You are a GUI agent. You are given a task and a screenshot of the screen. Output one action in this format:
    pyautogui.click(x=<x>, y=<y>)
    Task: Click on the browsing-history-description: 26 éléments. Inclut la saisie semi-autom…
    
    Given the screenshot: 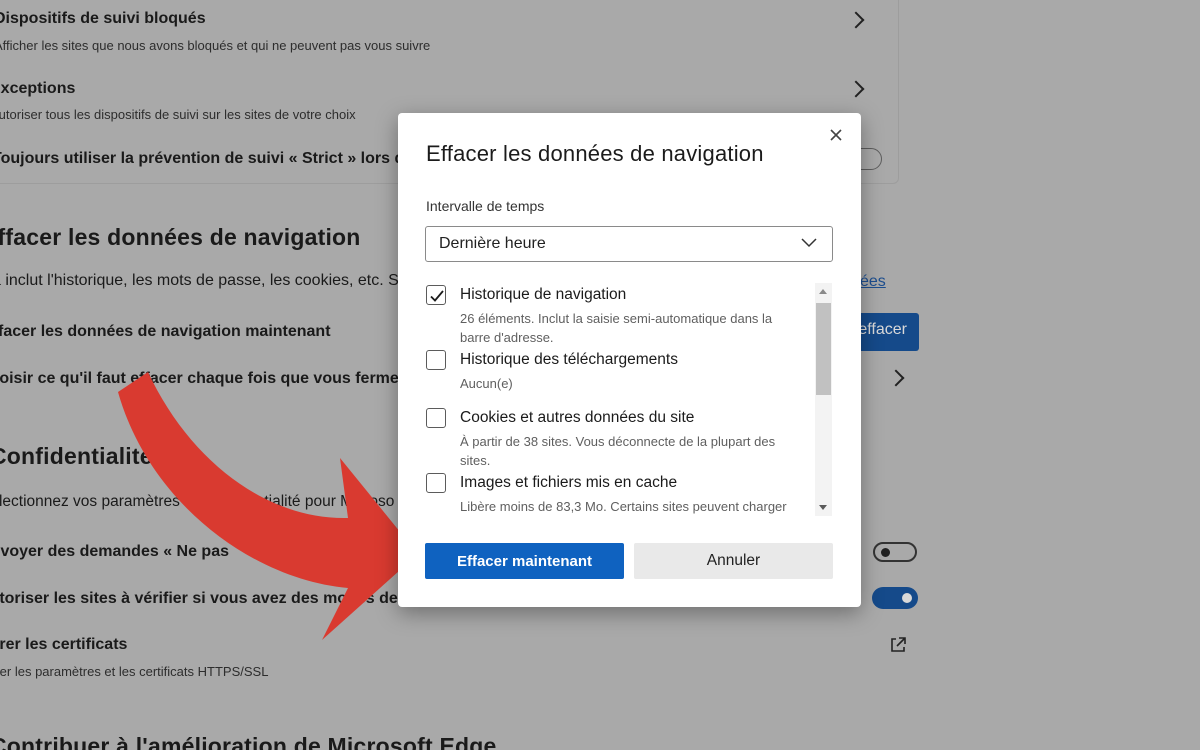 What is the action you would take?
    pyautogui.click(x=616, y=328)
    